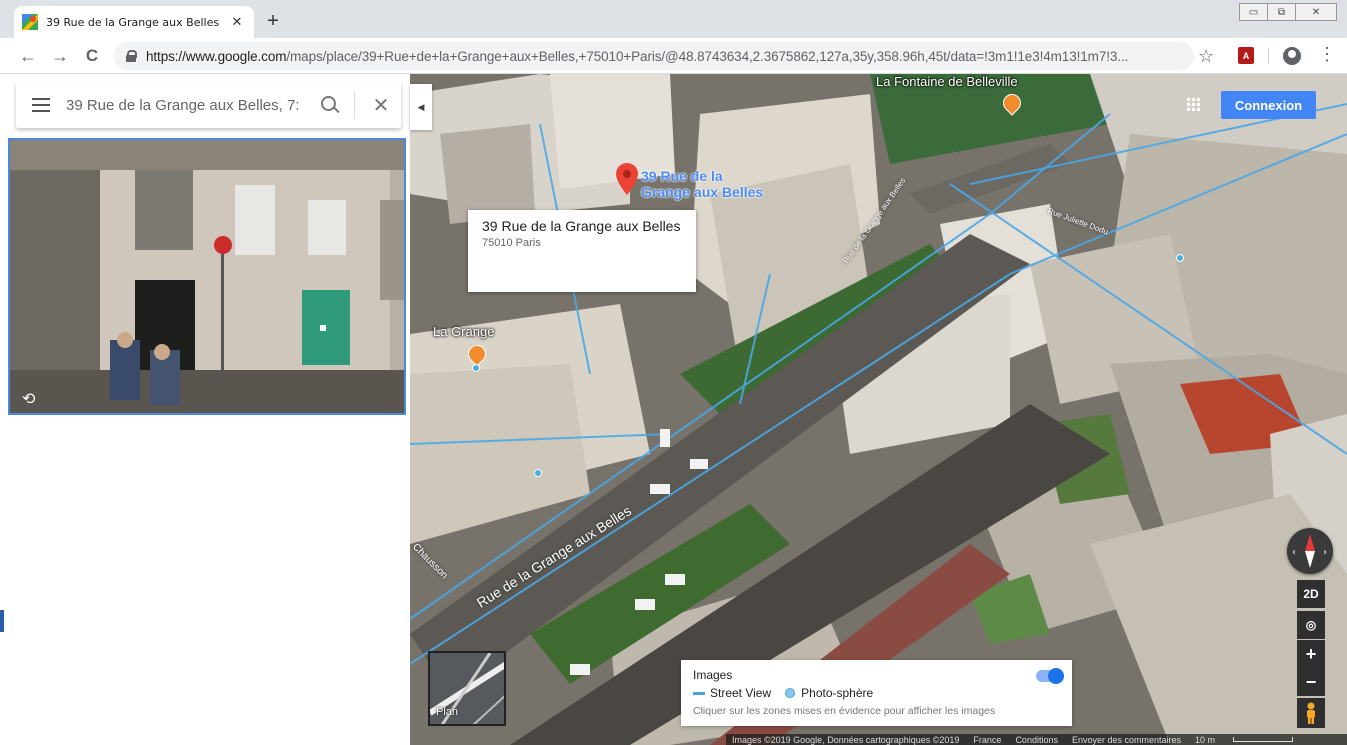  What do you see at coordinates (330, 105) in the screenshot?
I see `search-icon` at bounding box center [330, 105].